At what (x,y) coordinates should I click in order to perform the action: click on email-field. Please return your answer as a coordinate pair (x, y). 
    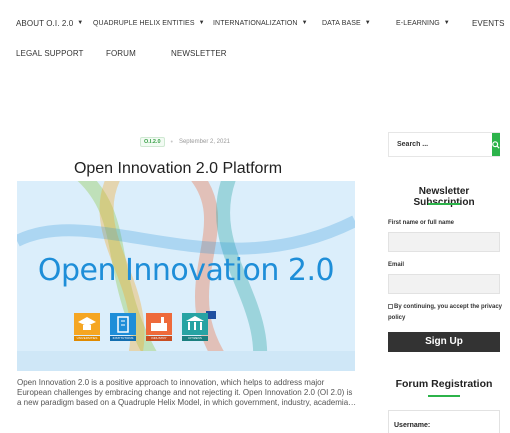
    Looking at the image, I should click on (444, 284).